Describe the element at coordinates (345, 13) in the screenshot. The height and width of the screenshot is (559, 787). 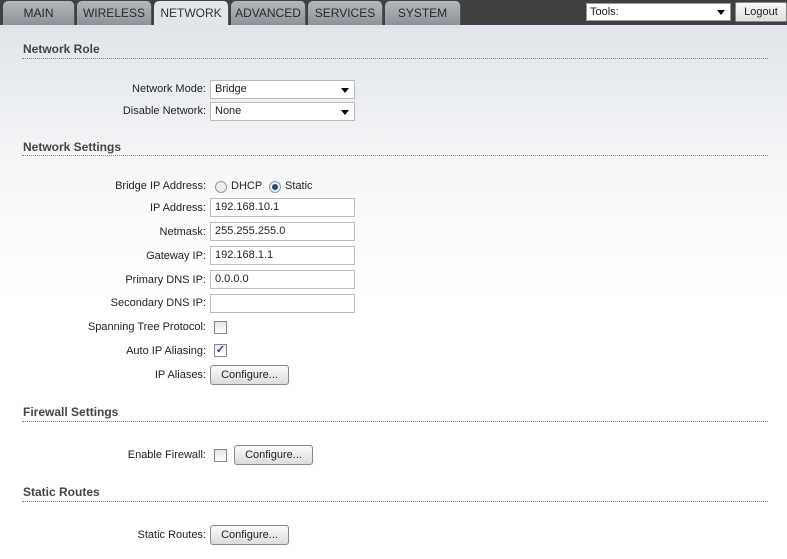
I see `tab-services: SERVICES` at that location.